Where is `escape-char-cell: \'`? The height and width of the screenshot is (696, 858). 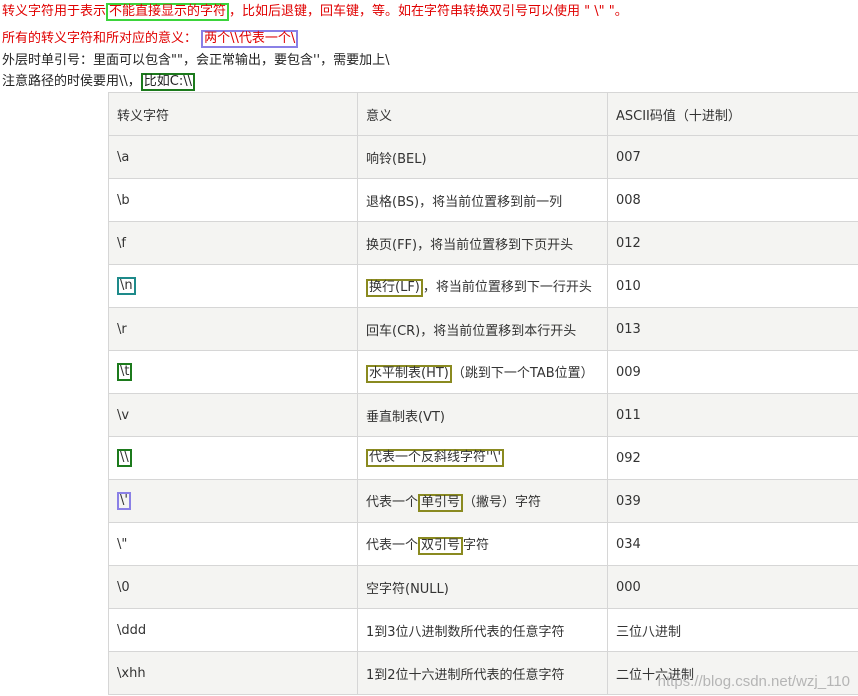 escape-char-cell: \' is located at coordinates (233, 501).